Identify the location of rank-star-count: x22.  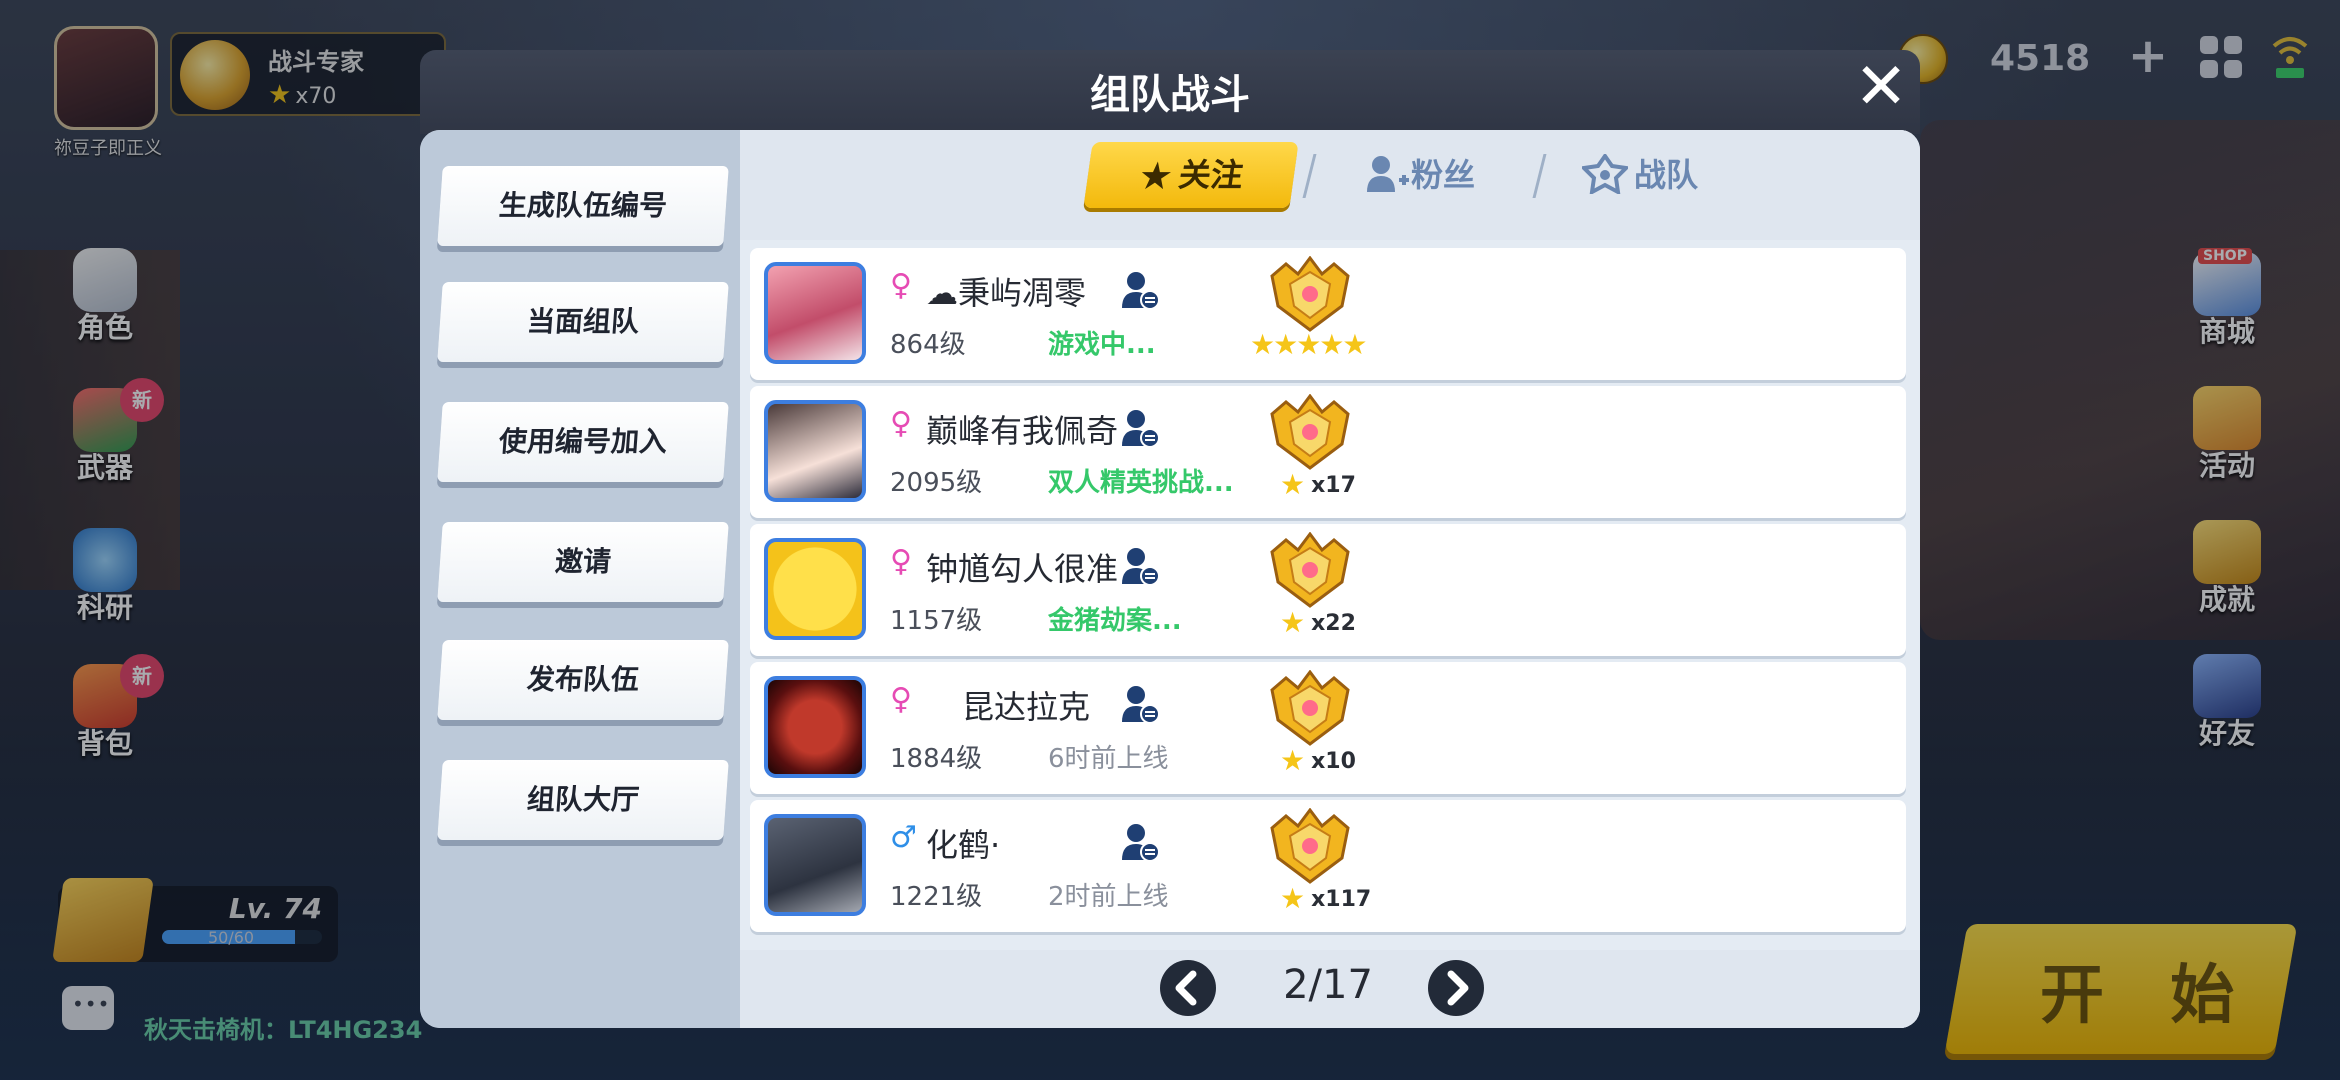
(1333, 623).